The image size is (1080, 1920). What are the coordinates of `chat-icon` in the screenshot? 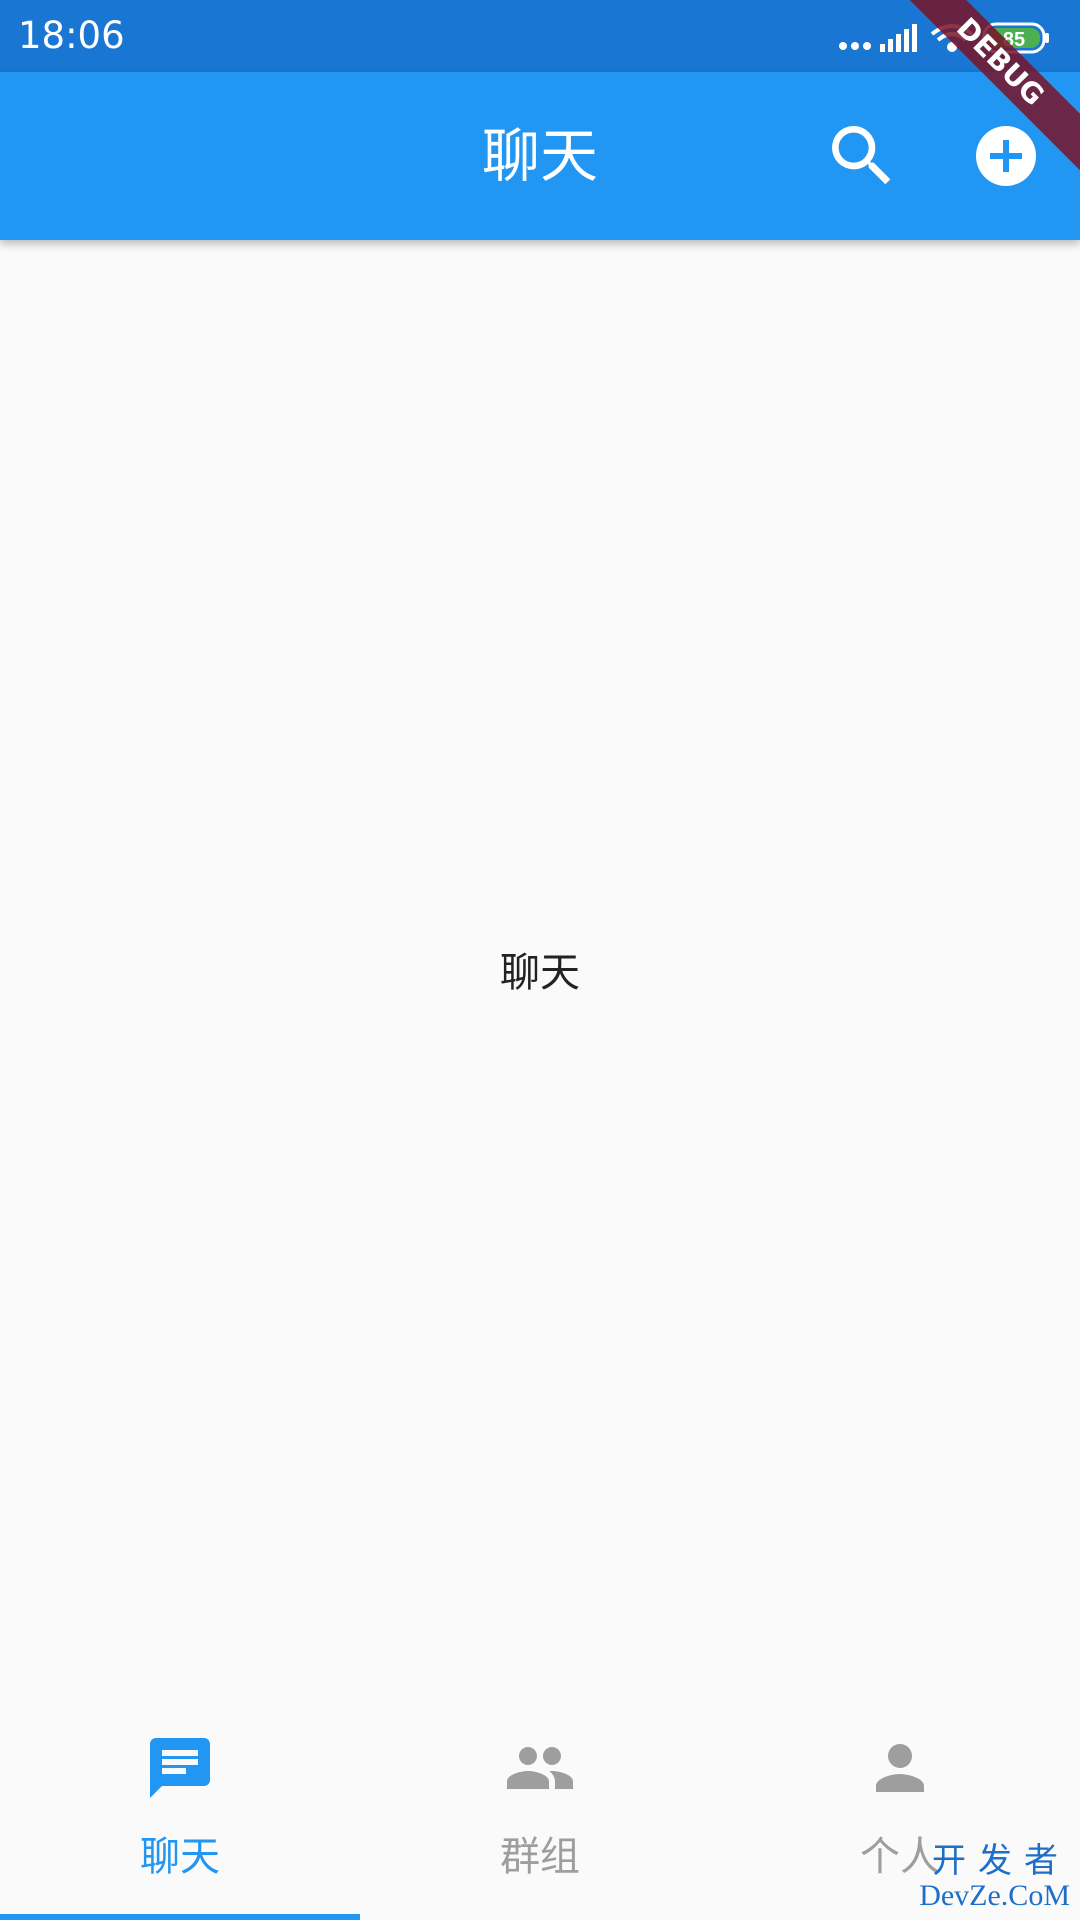 It's located at (180, 1768).